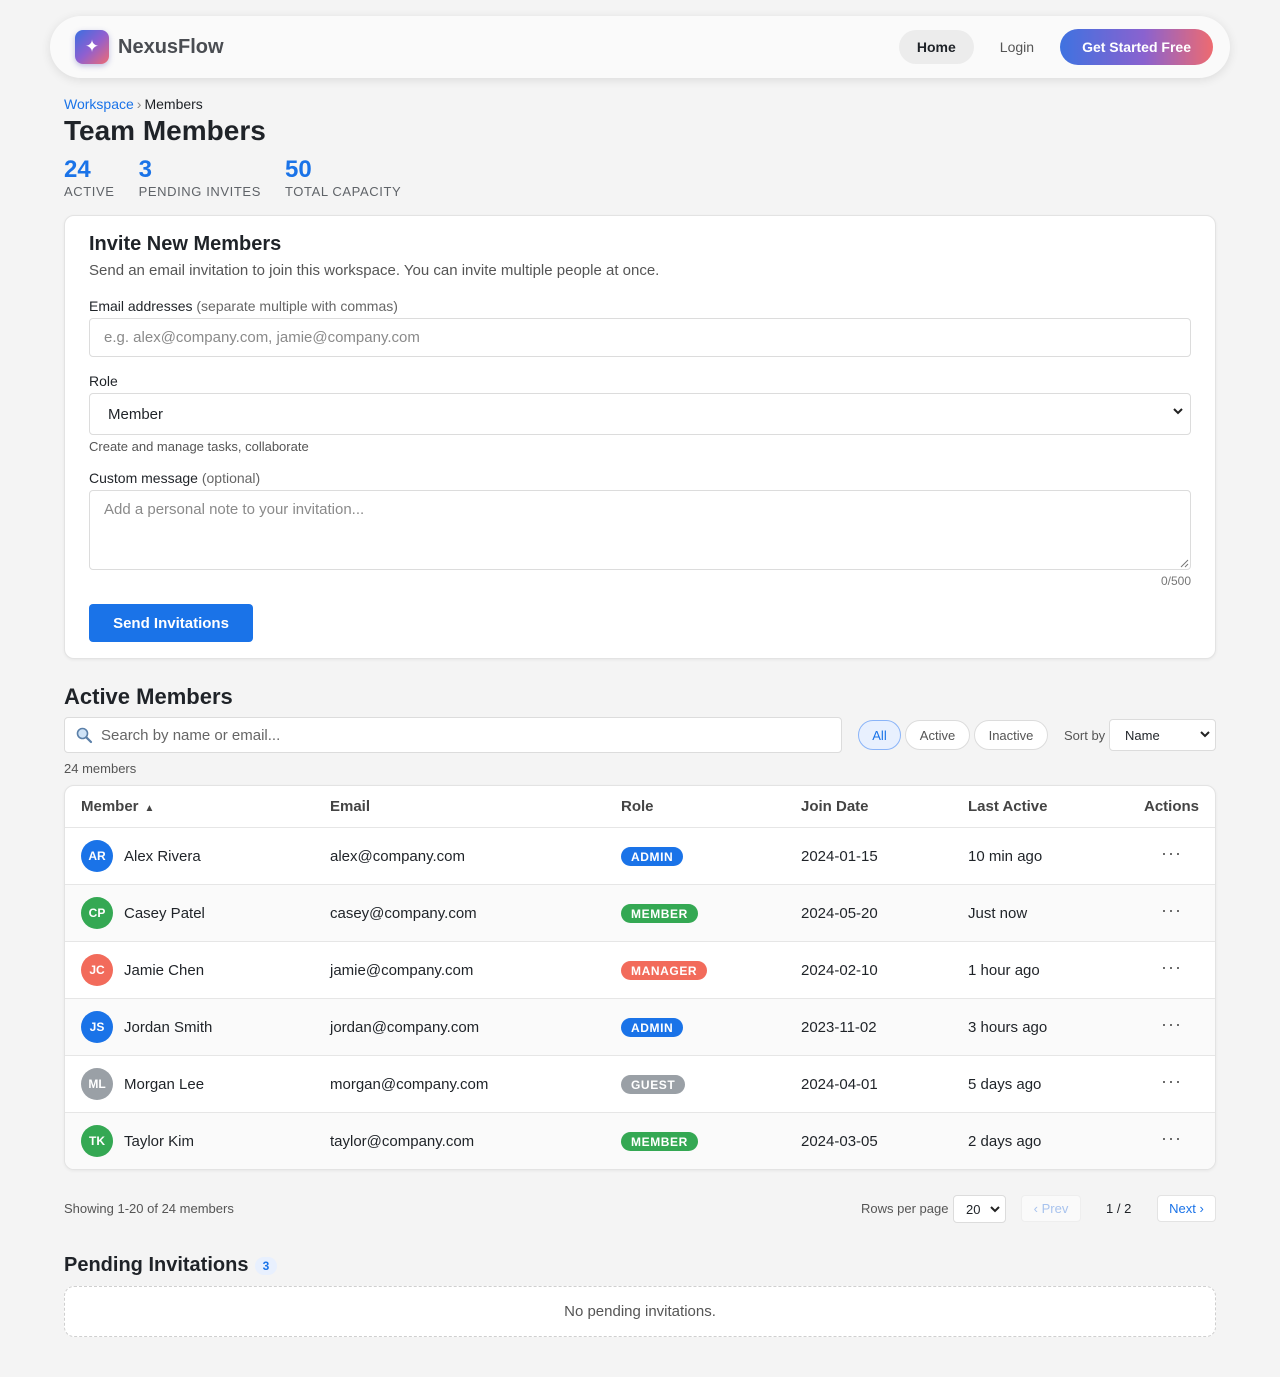 This screenshot has height=1377, width=1280. Describe the element at coordinates (343, 191) in the screenshot. I see `stat-label: TOTAL CAPACITY` at that location.